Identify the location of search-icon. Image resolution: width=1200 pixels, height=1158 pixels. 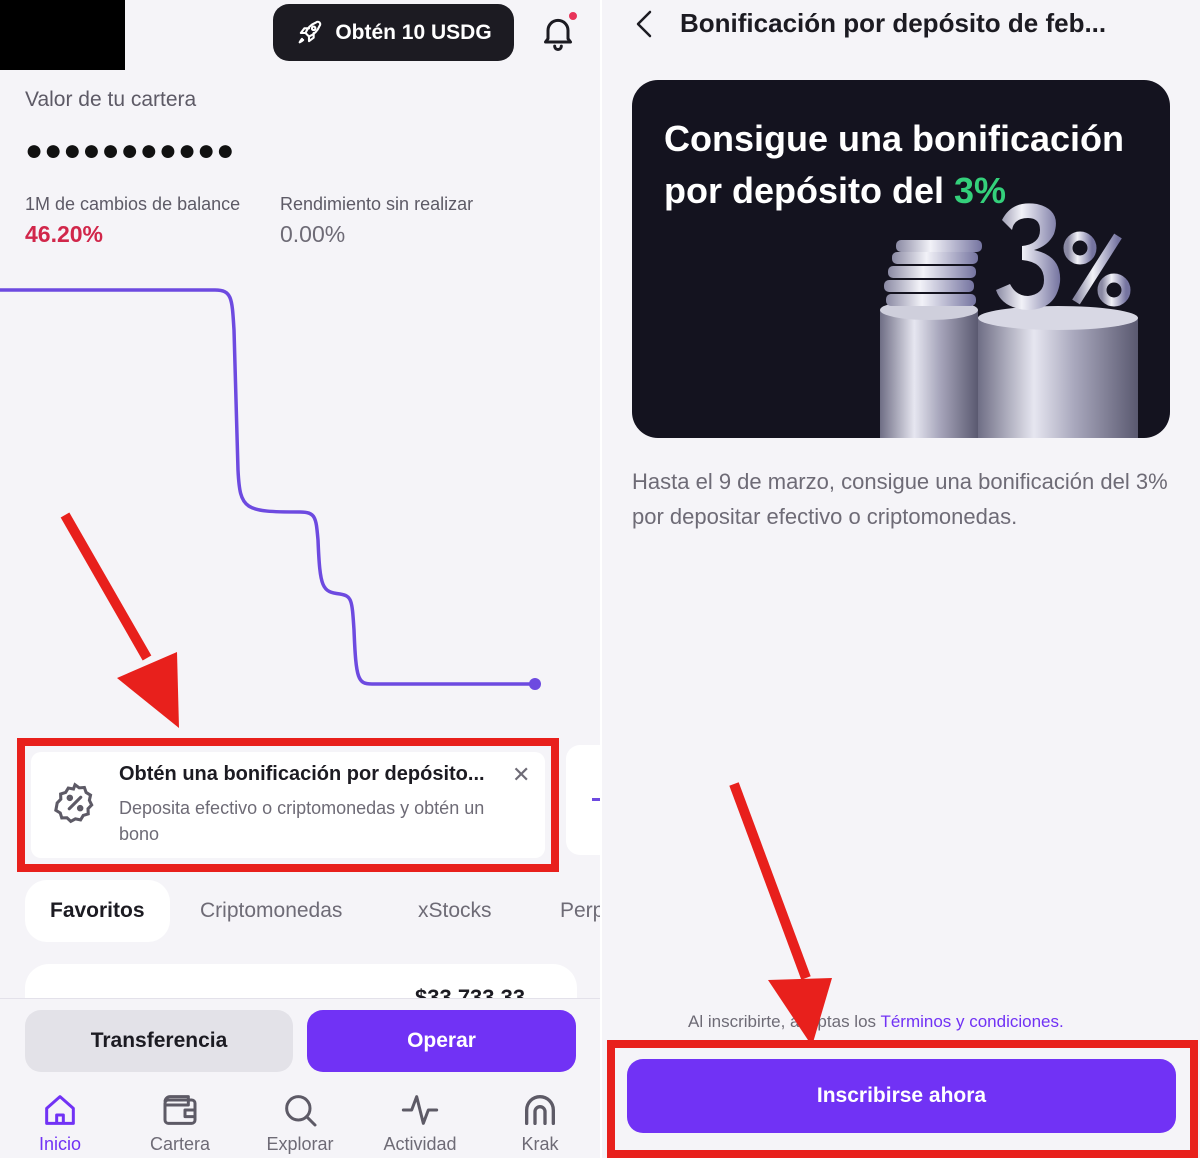
(301, 1111).